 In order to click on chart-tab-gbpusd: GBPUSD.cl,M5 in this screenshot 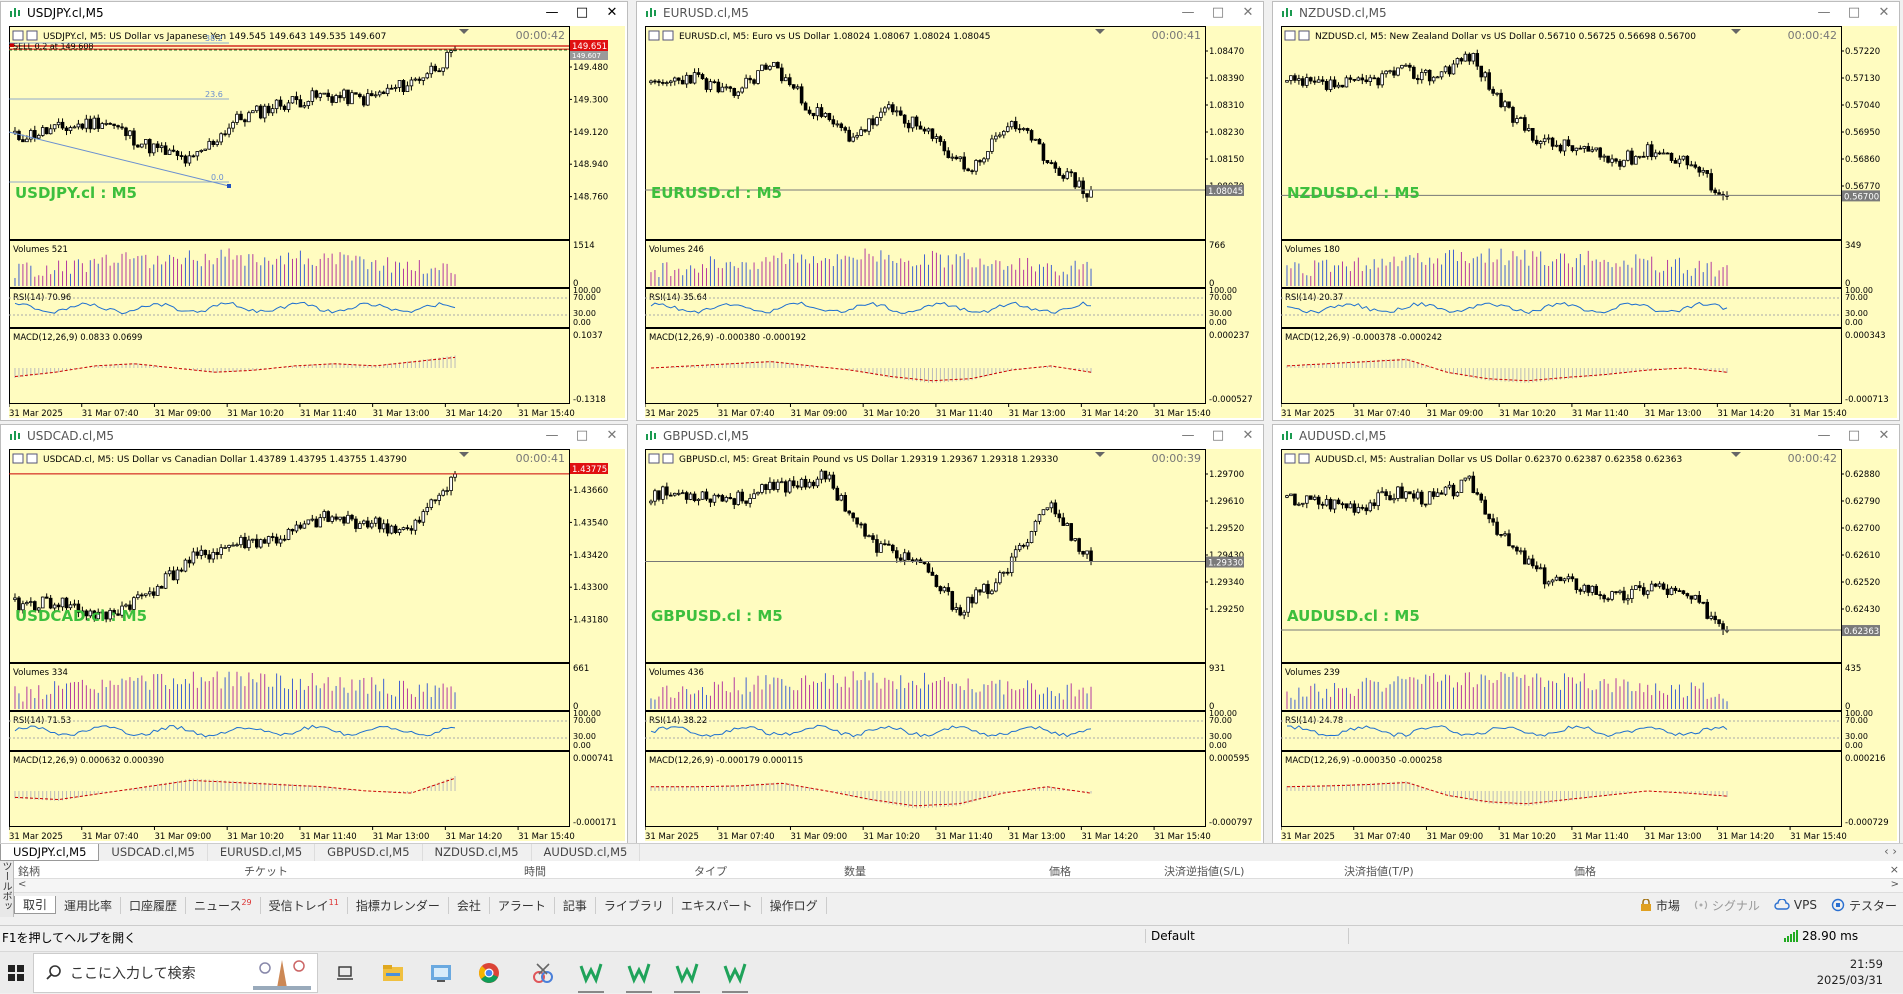, I will do `click(369, 852)`.